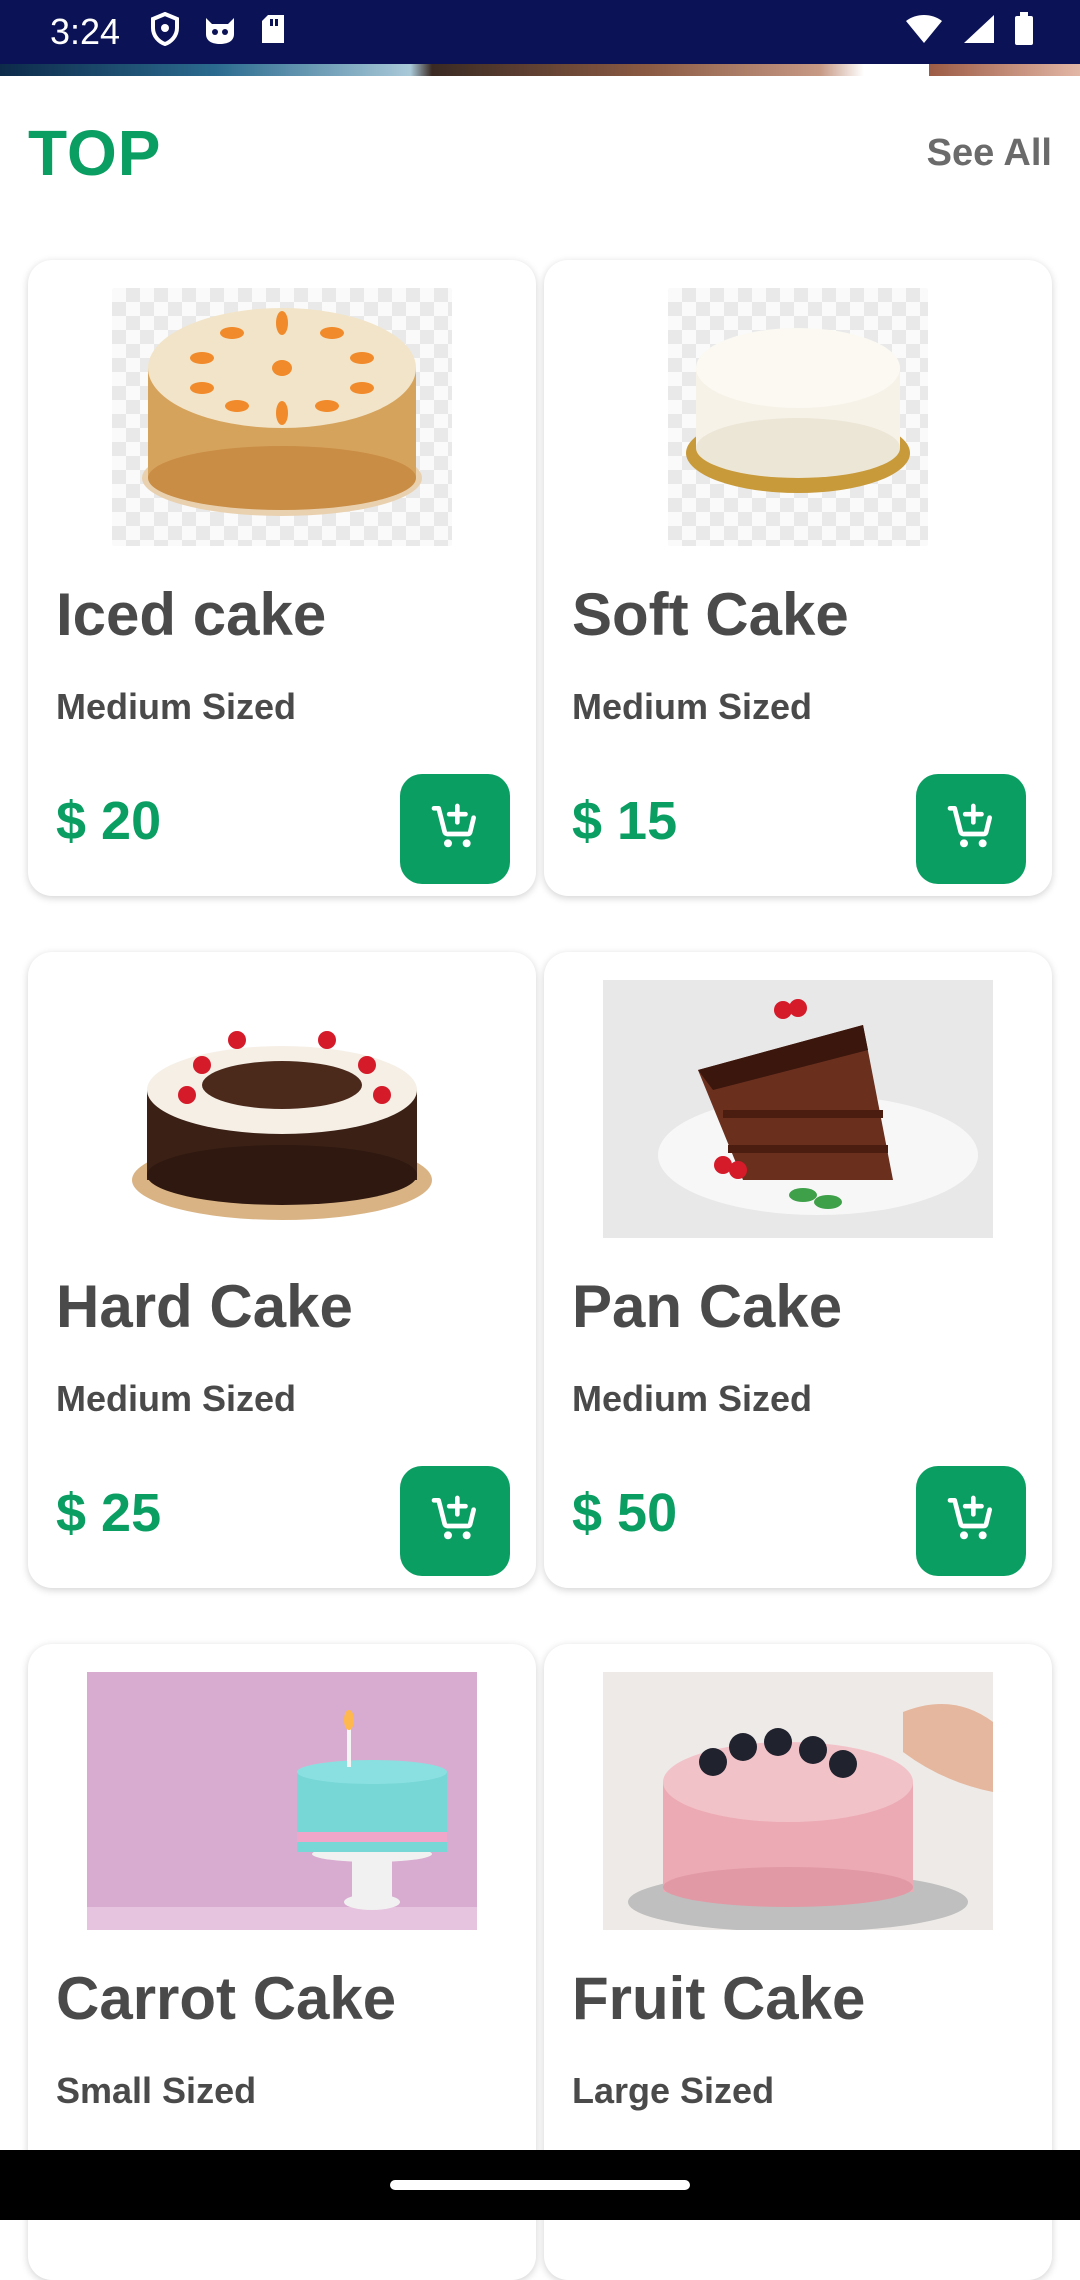  What do you see at coordinates (540, 70) in the screenshot?
I see `banner-image-strip` at bounding box center [540, 70].